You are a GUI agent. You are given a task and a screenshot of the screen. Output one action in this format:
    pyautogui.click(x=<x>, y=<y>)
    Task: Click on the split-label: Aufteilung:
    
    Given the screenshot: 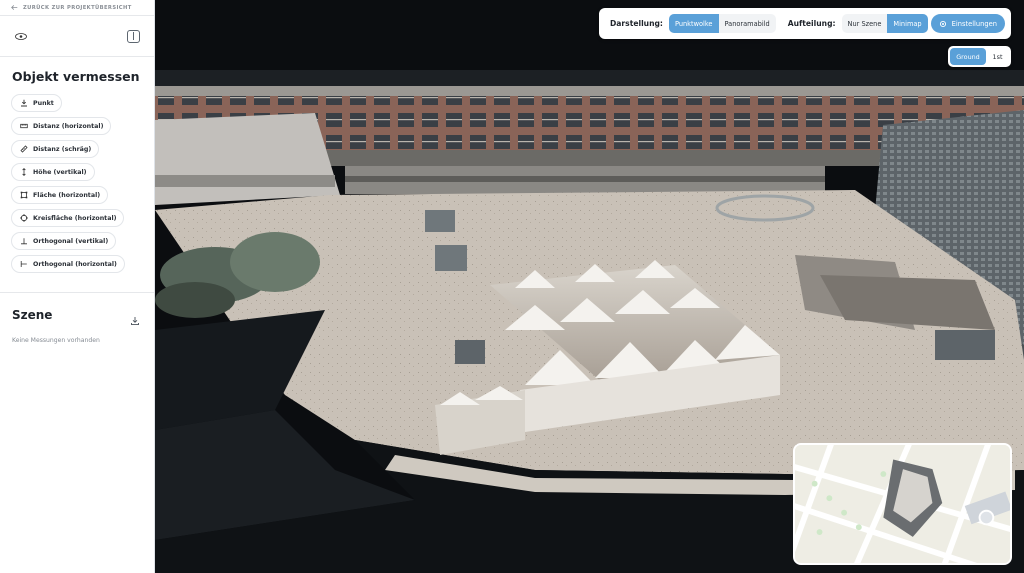 What is the action you would take?
    pyautogui.click(x=811, y=23)
    